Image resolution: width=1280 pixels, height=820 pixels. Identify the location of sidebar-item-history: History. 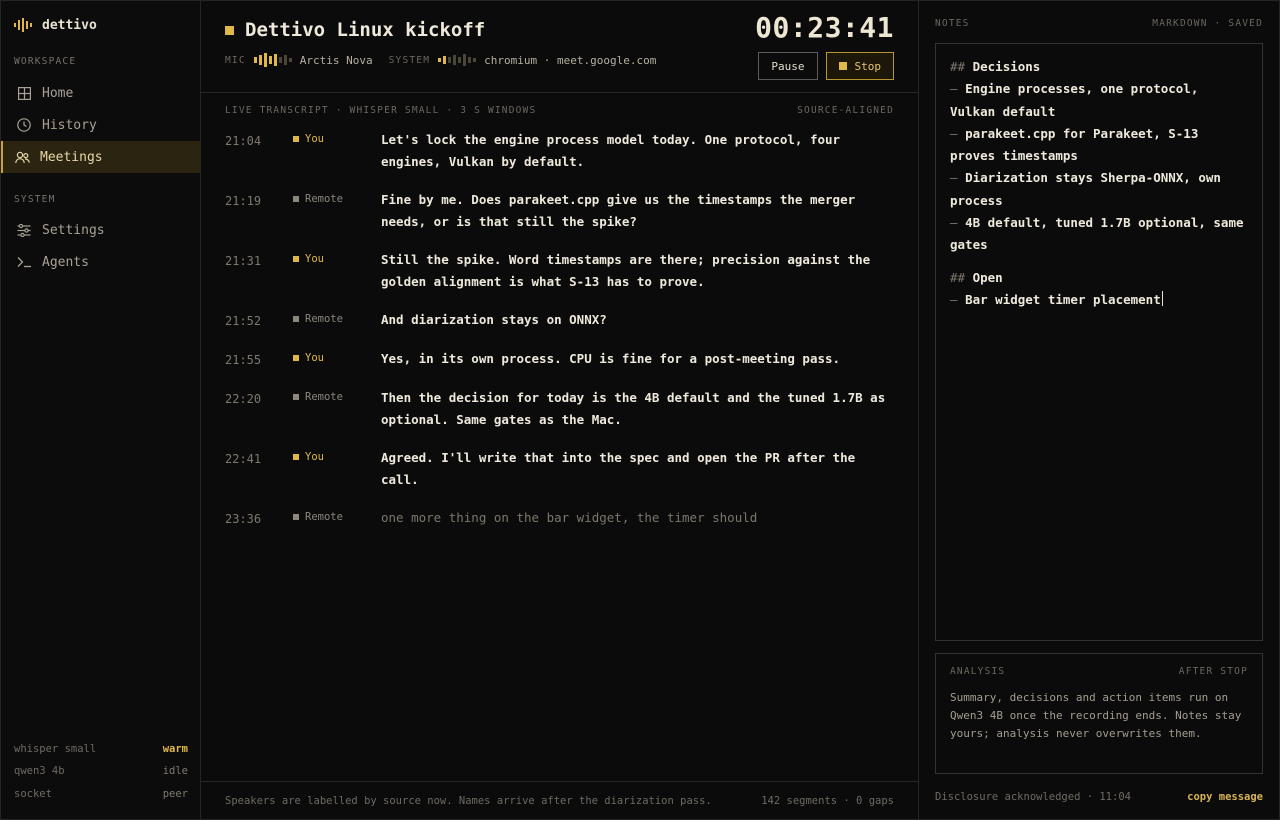
(100, 125).